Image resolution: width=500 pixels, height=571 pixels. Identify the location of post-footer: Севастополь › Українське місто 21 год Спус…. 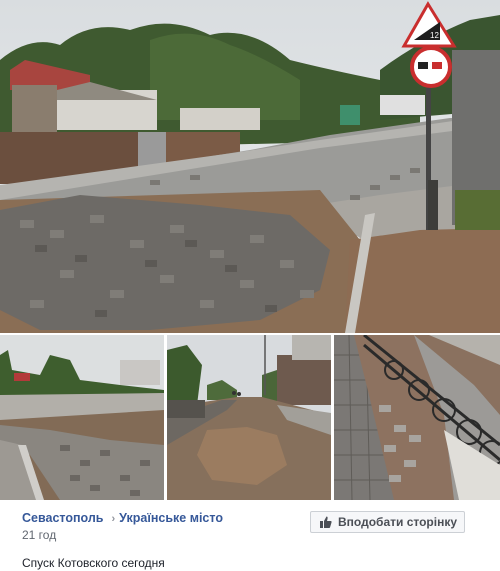
(250, 535).